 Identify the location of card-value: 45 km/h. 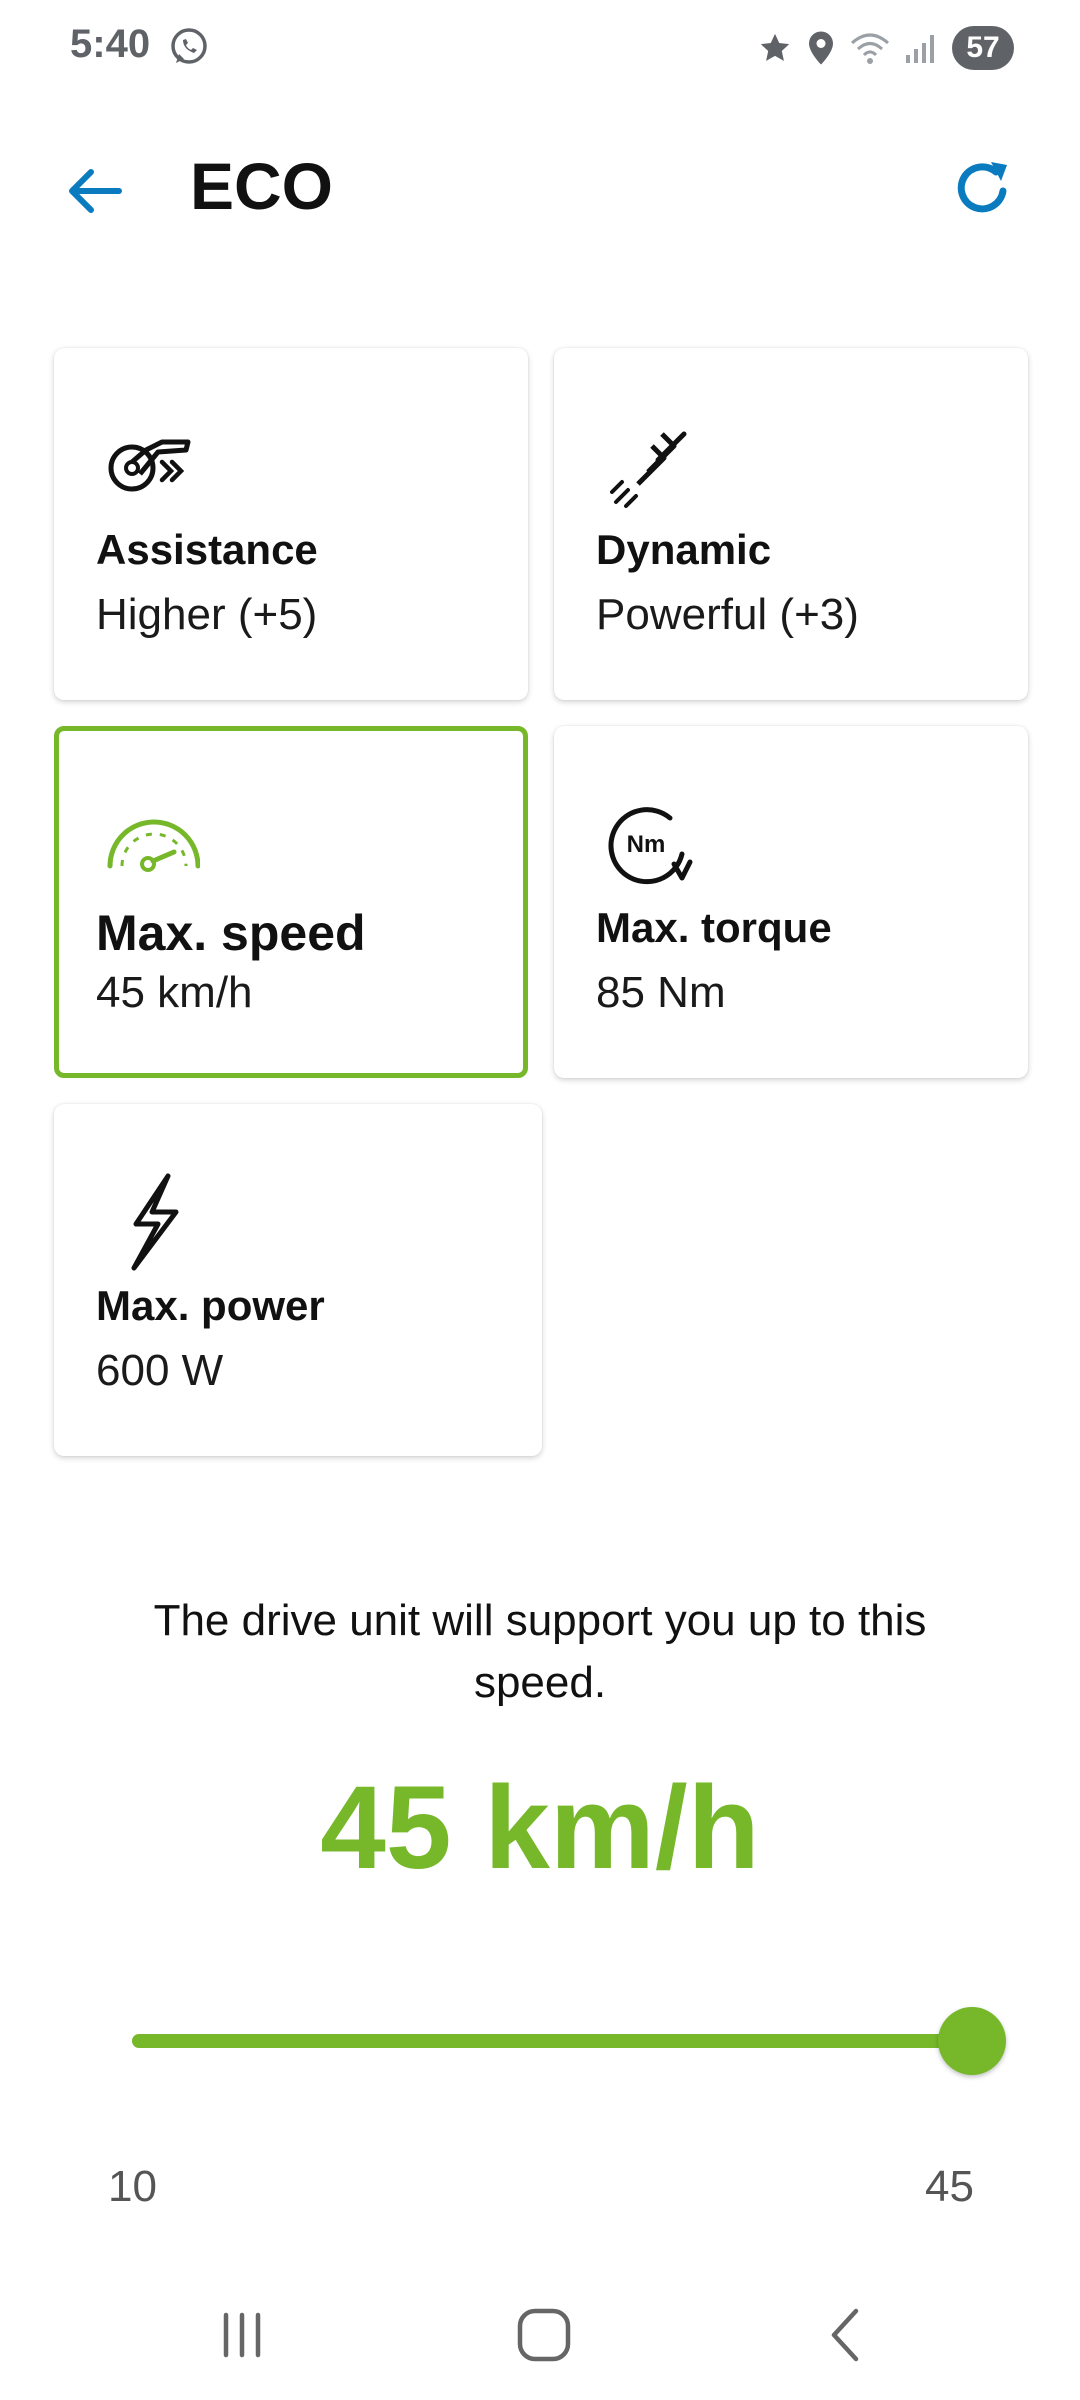
(174, 992).